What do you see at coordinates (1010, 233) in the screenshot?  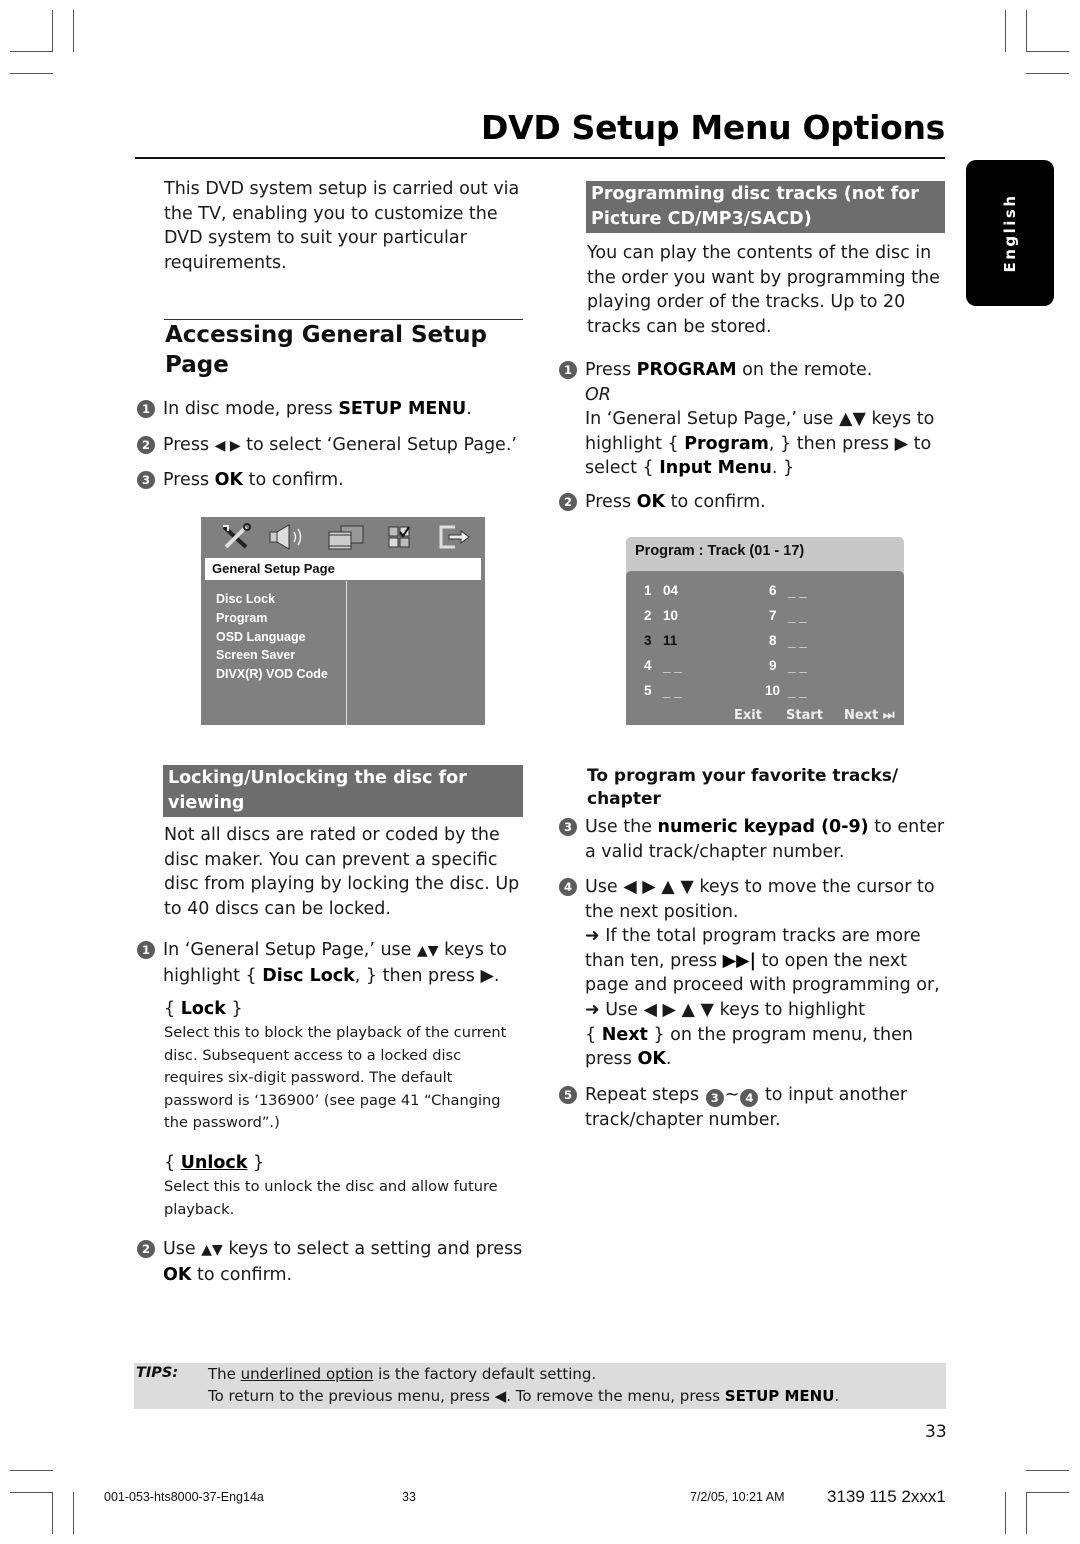 I see `language-tab-label: English` at bounding box center [1010, 233].